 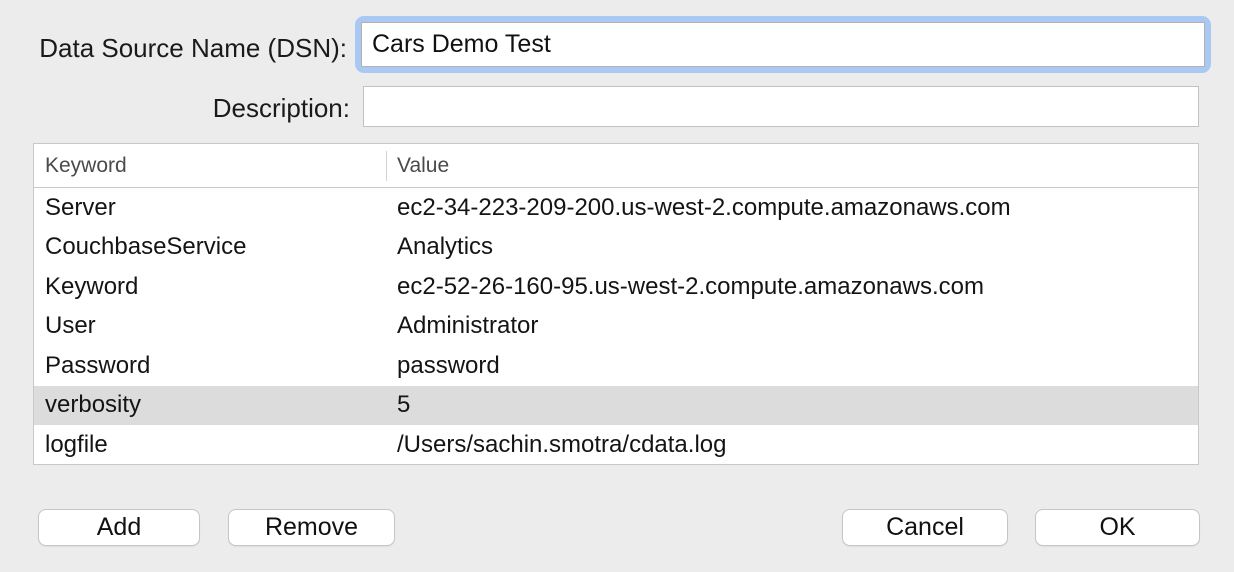 What do you see at coordinates (98, 365) in the screenshot?
I see `row-keyword: Password` at bounding box center [98, 365].